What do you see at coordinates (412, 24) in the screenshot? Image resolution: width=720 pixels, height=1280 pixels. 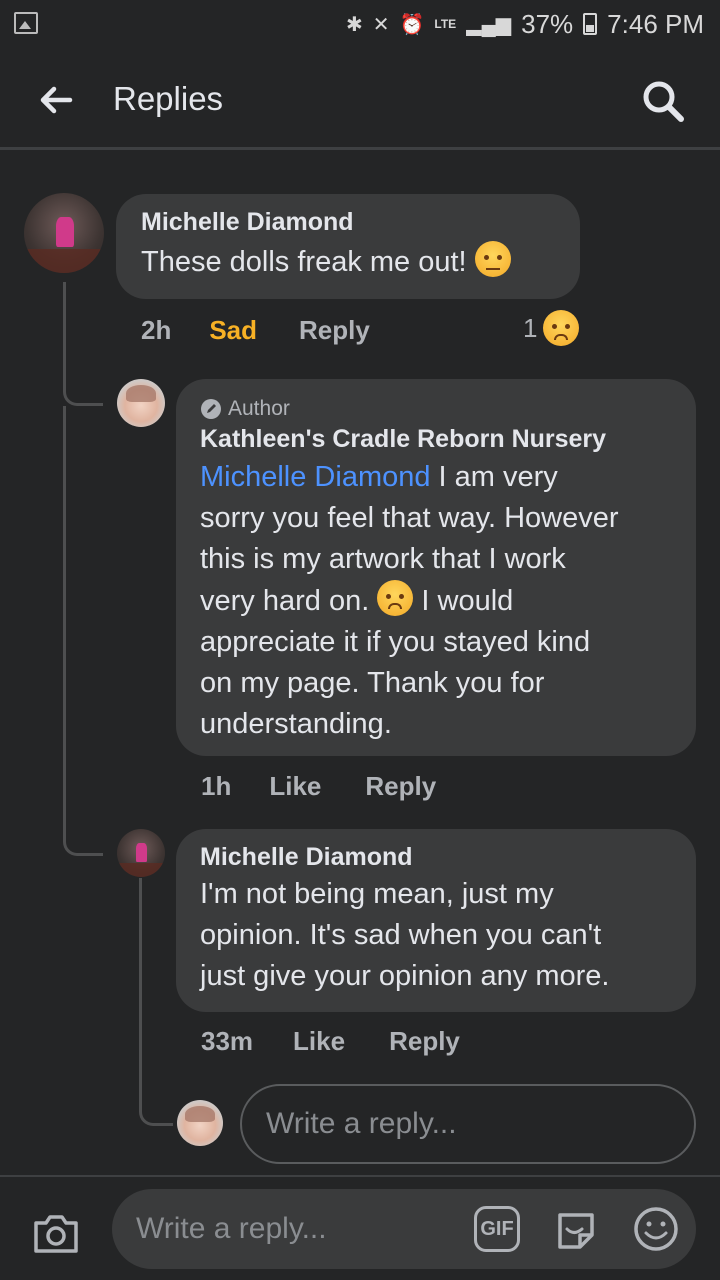 I see `alarm-icon: ⏰` at bounding box center [412, 24].